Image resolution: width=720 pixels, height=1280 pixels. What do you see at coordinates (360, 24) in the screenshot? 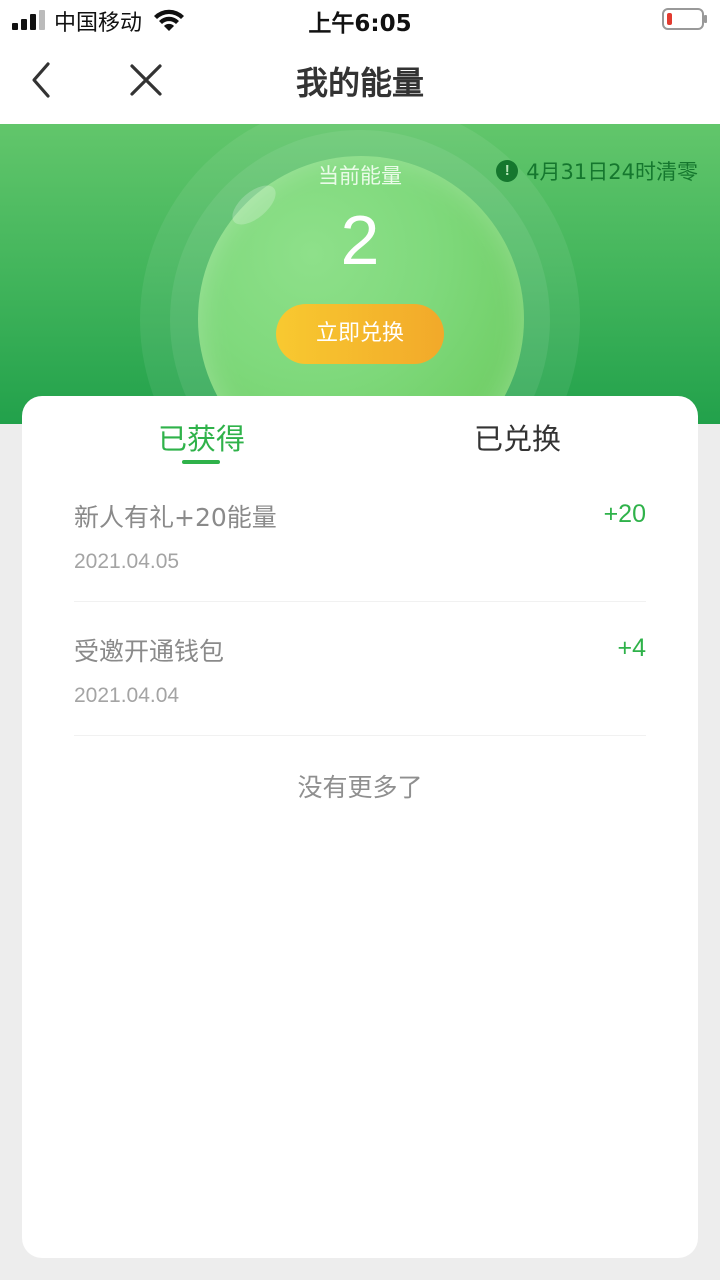
I see `clock: 上午6:05` at bounding box center [360, 24].